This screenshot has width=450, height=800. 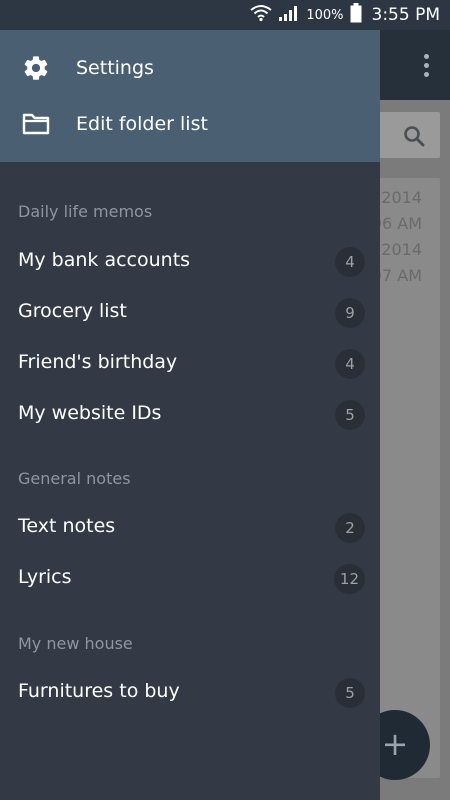 I want to click on folder-name: Furnitures to buy, so click(x=99, y=691).